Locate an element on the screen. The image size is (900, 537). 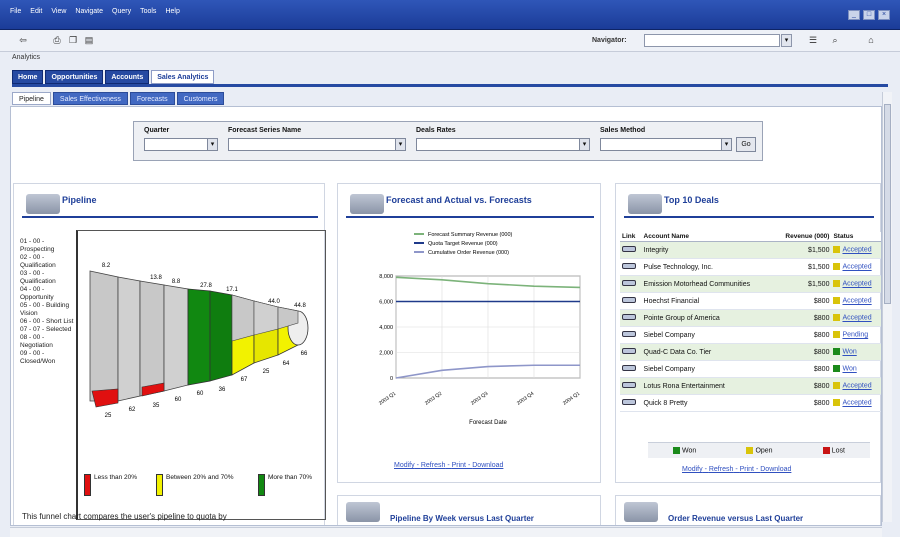
forecast-series-select: ▾ is located at coordinates (317, 144).